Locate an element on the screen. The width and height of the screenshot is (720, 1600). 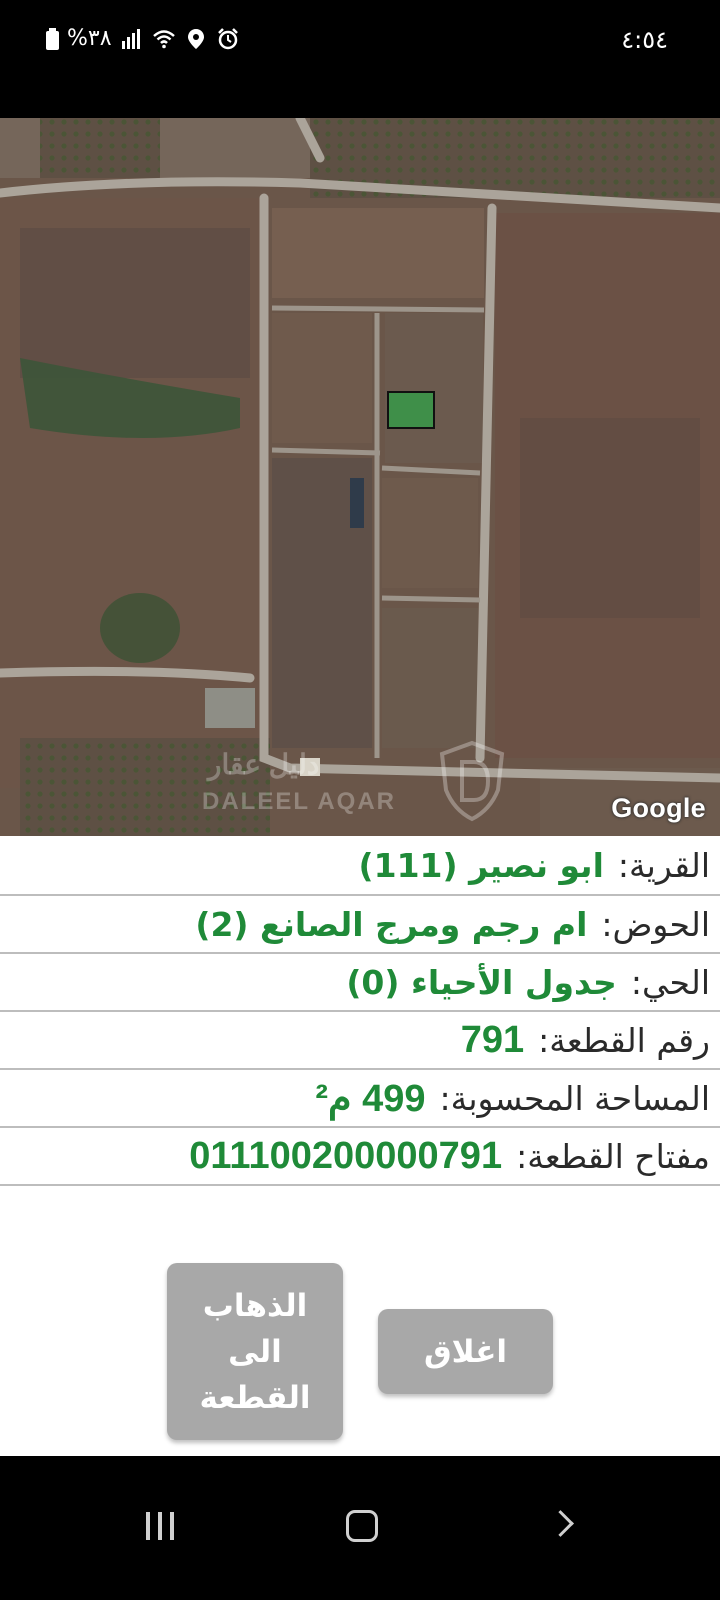
location-icon is located at coordinates (195, 38).